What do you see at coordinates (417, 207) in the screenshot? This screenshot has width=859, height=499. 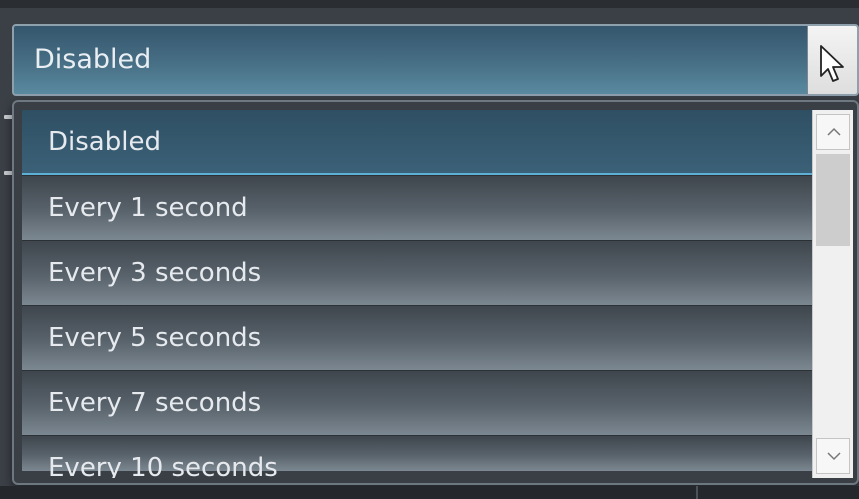 I see `dropdown-option-every-1-second: Every 1 second` at bounding box center [417, 207].